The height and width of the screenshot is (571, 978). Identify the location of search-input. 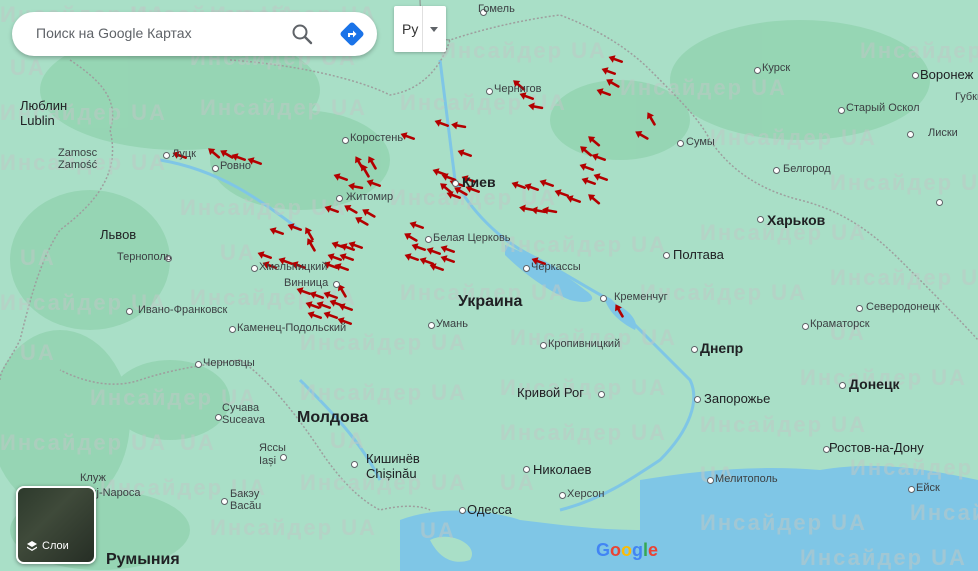
(161, 33).